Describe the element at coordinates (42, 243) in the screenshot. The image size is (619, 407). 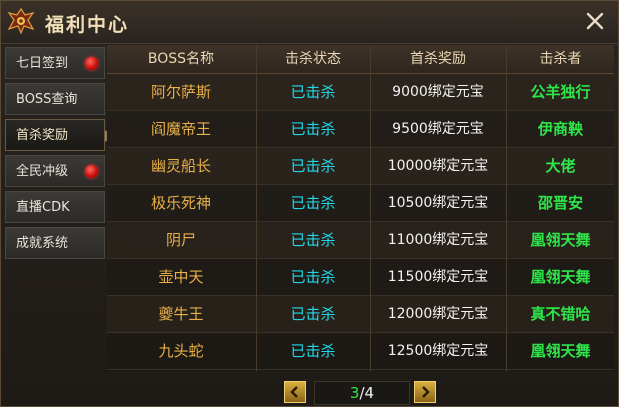
I see `sidebar-item-label: 成就系统` at that location.